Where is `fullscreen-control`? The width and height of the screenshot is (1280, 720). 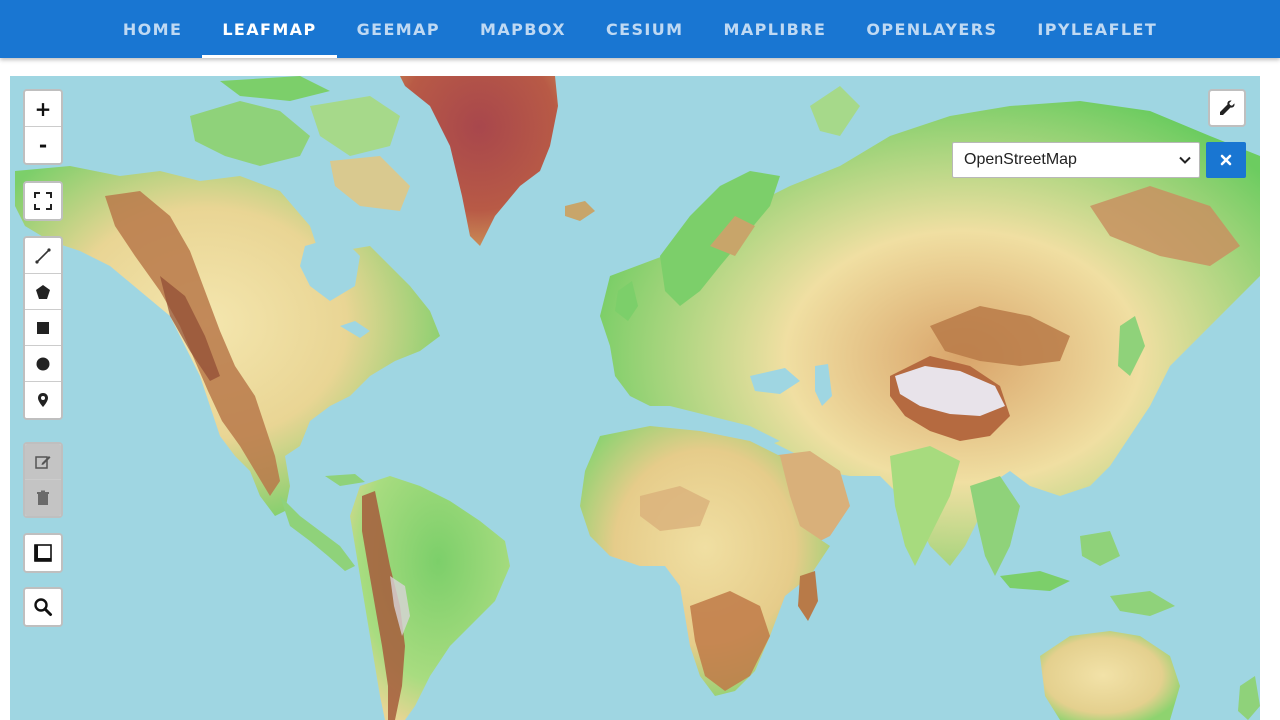 fullscreen-control is located at coordinates (43, 201).